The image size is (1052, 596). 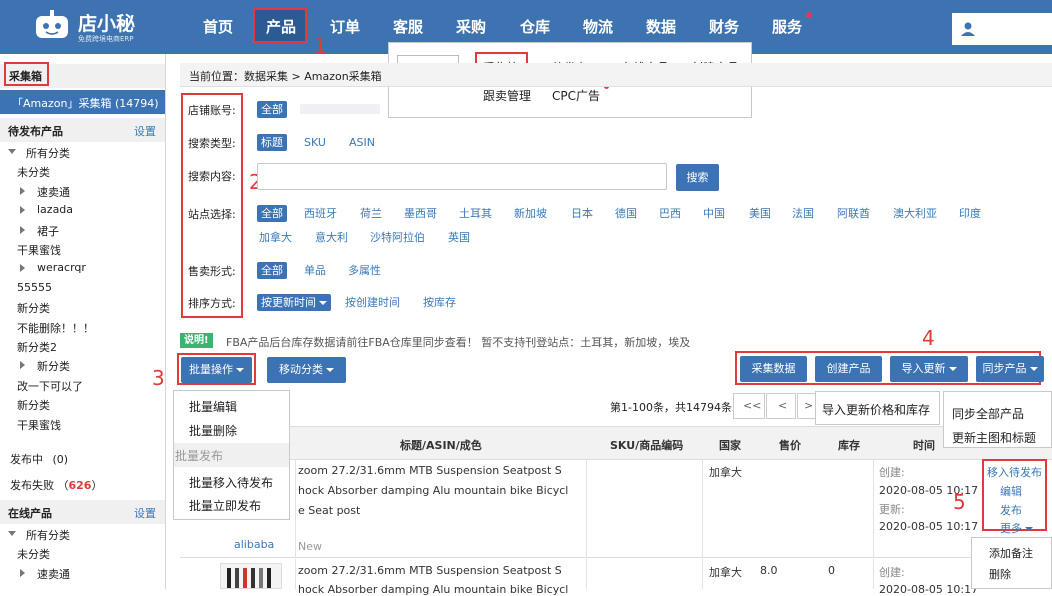 I want to click on site-filter-tag: 墨西哥, so click(x=420, y=213).